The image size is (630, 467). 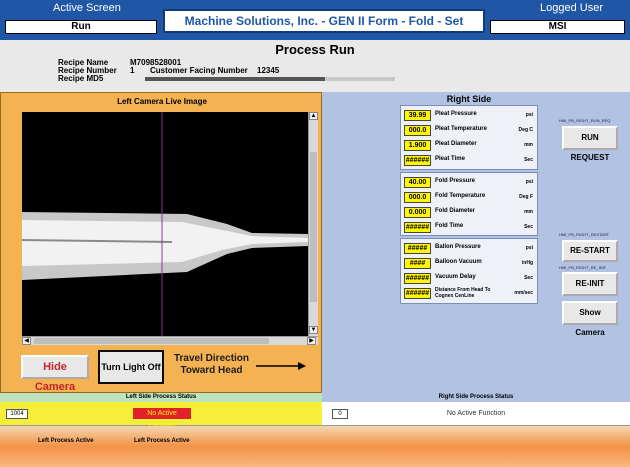 I want to click on param-row: ###### Fold Time Sec, so click(x=469, y=227).